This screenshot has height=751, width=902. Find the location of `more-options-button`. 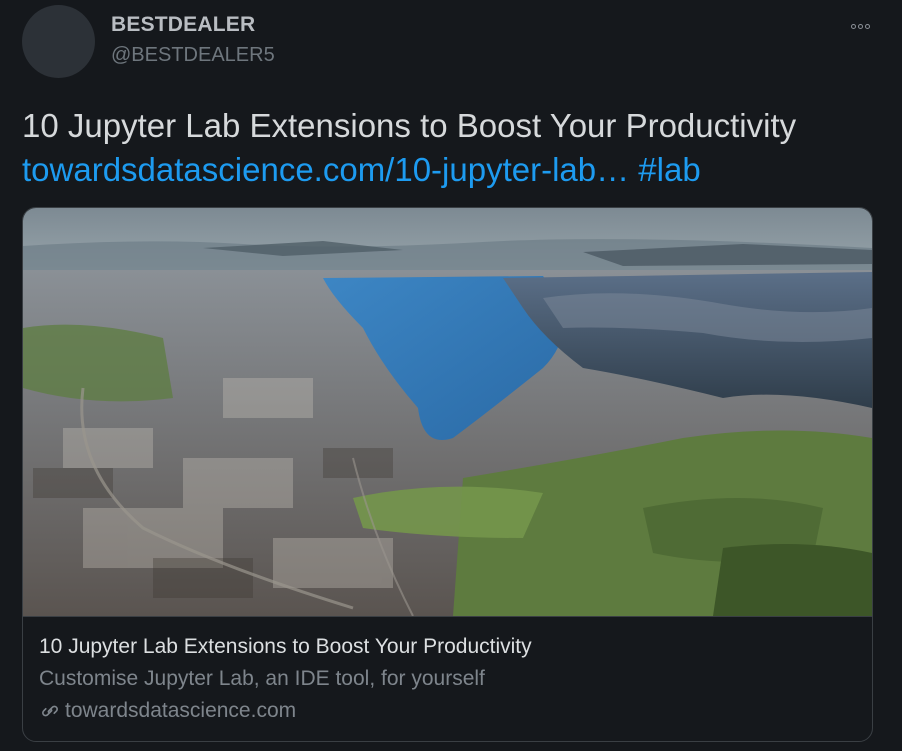

more-options-button is located at coordinates (860, 26).